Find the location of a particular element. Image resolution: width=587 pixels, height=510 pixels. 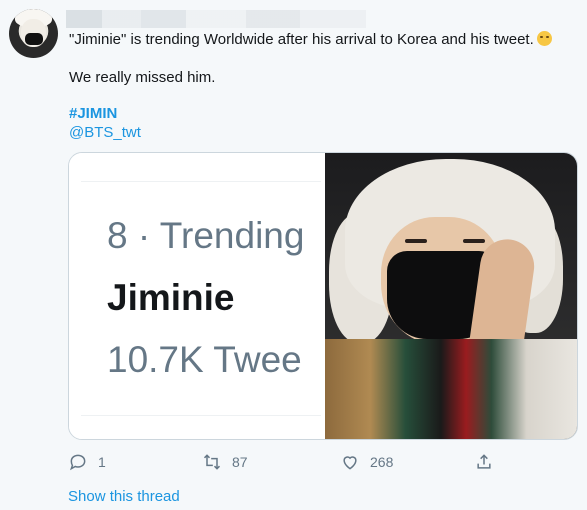

like-button: 268 is located at coordinates (366, 462).